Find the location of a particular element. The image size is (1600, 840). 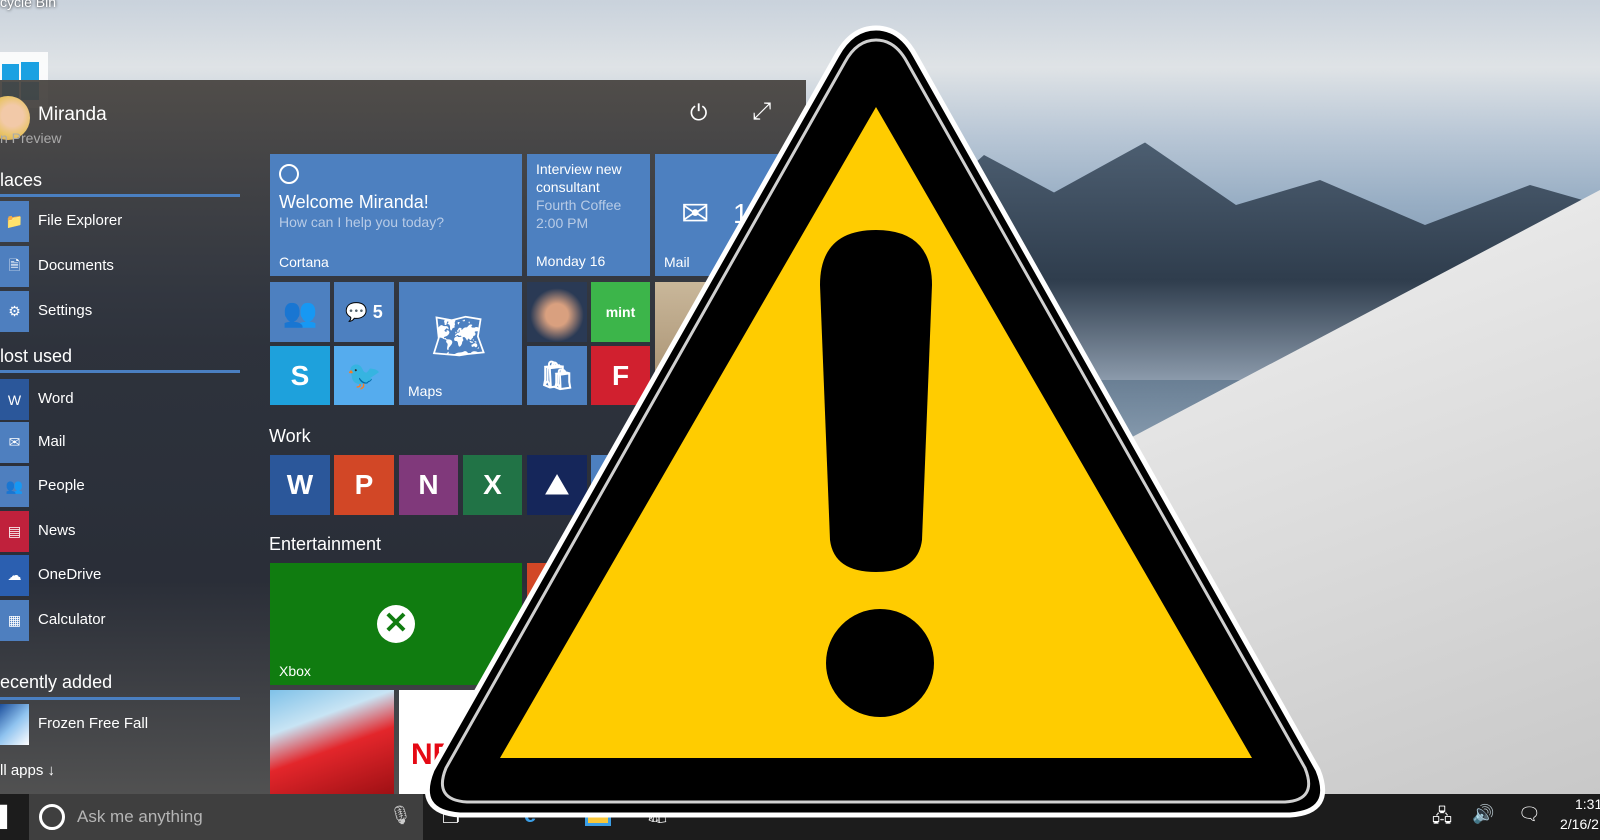

exclamation-bar is located at coordinates (876, 401).